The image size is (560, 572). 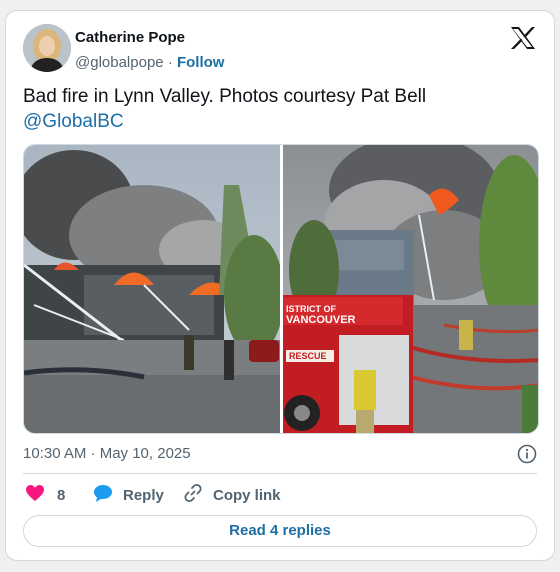 I want to click on like-count: 8, so click(x=61, y=495).